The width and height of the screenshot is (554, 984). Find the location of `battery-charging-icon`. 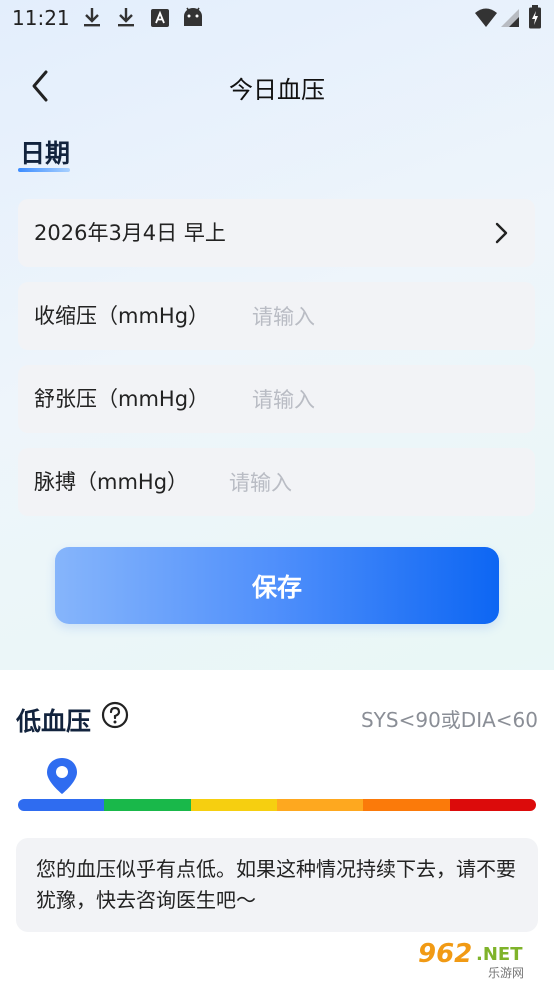

battery-charging-icon is located at coordinates (535, 17).